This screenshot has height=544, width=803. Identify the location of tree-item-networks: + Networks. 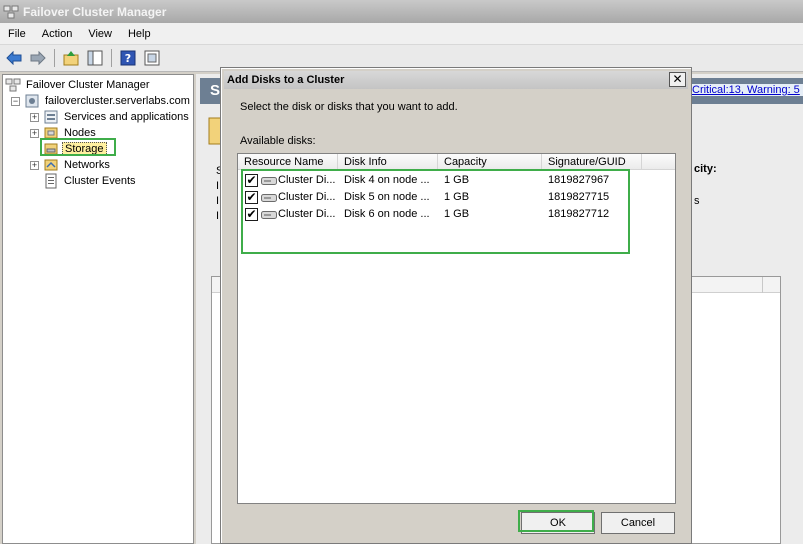
(71, 165).